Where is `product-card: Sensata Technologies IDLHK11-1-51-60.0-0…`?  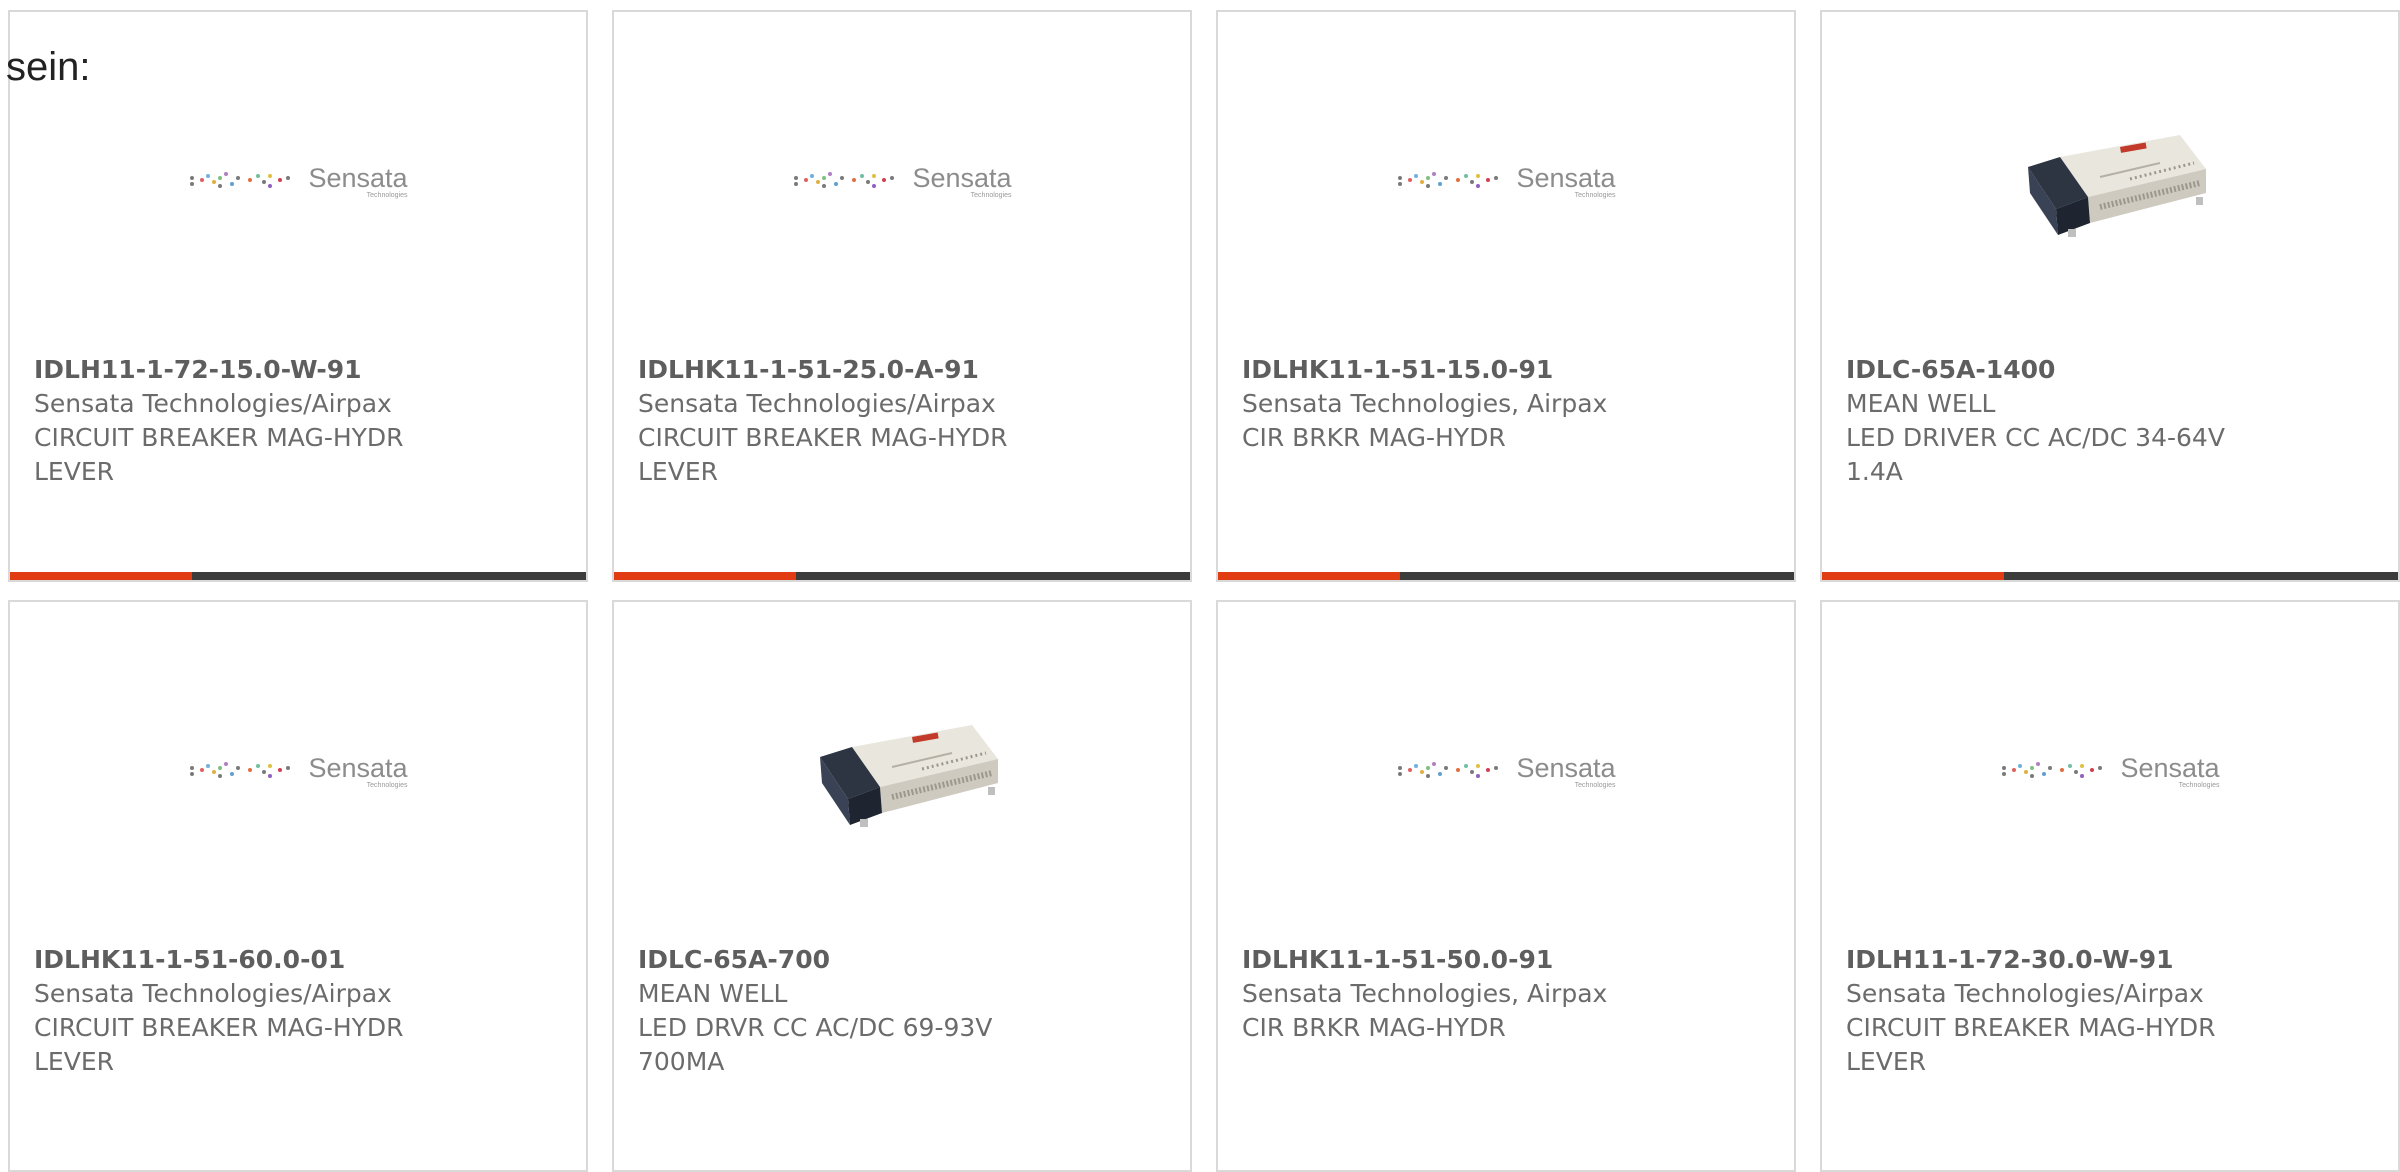 product-card: Sensata Technologies IDLHK11-1-51-60.0-0… is located at coordinates (298, 886).